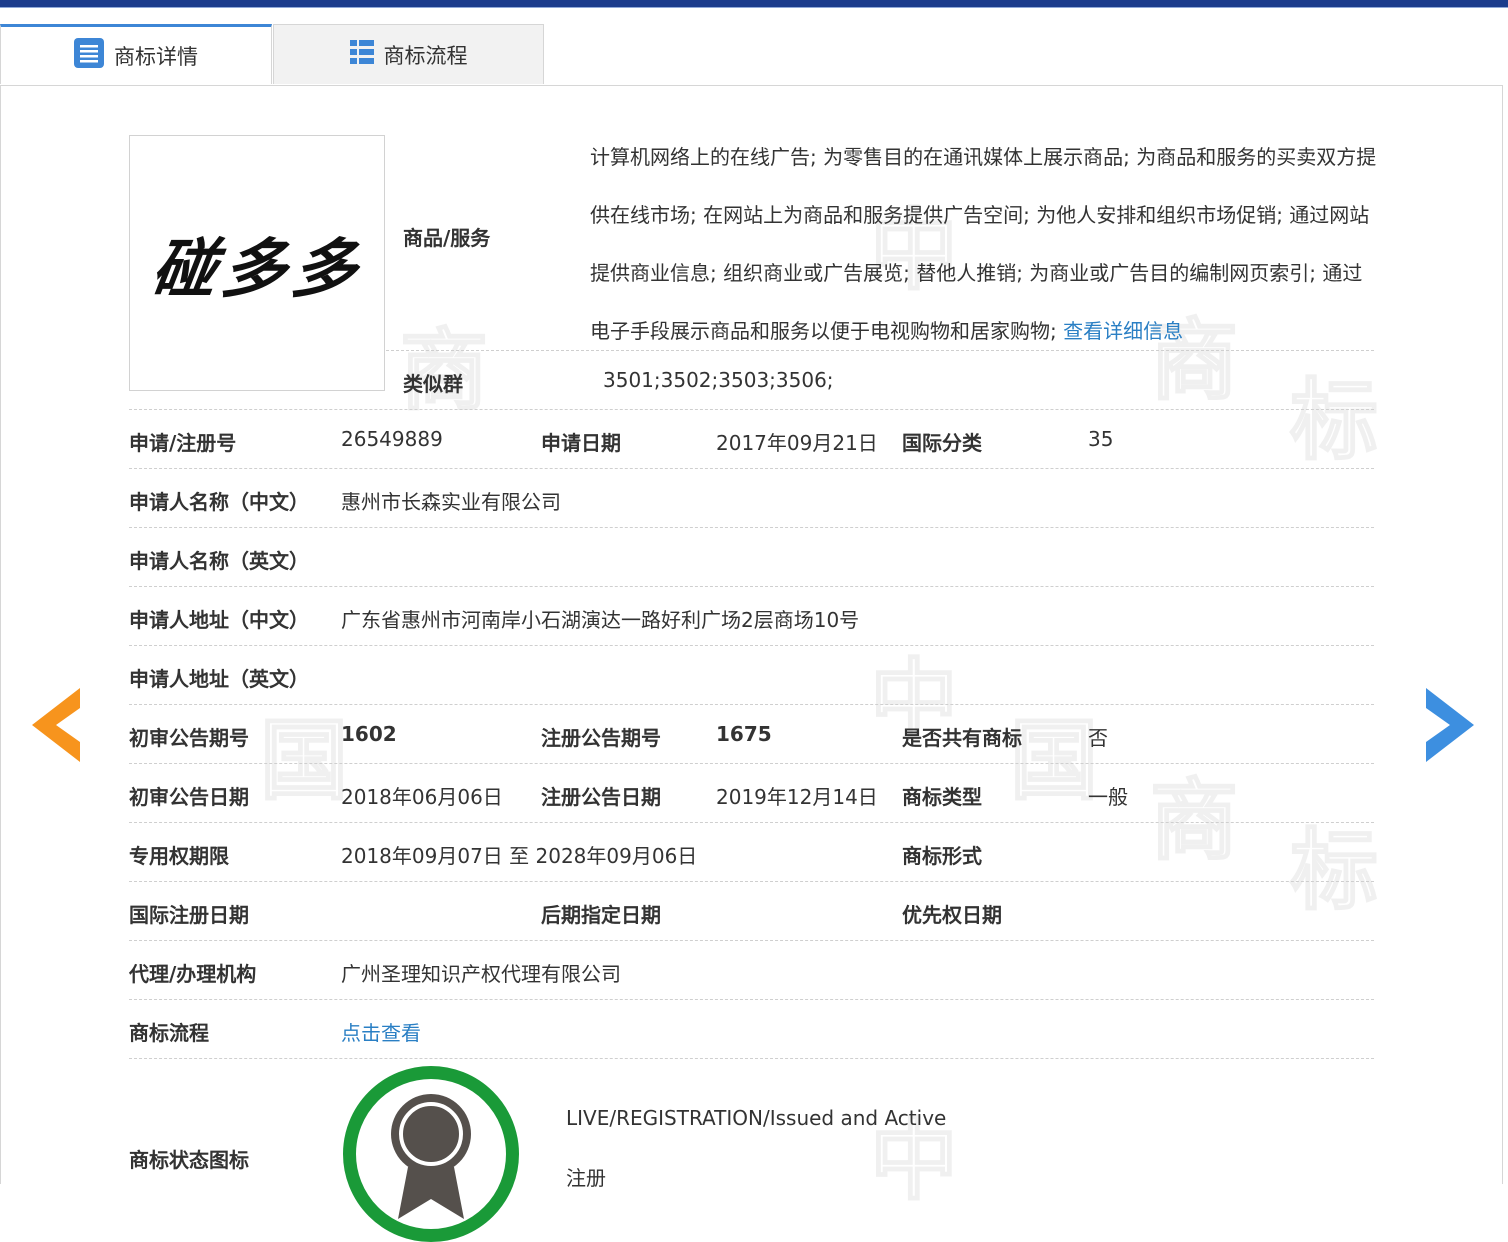 The height and width of the screenshot is (1242, 1508). Describe the element at coordinates (219, 561) in the screenshot. I see `applicant-en-label: 申请人名称（英文）` at that location.